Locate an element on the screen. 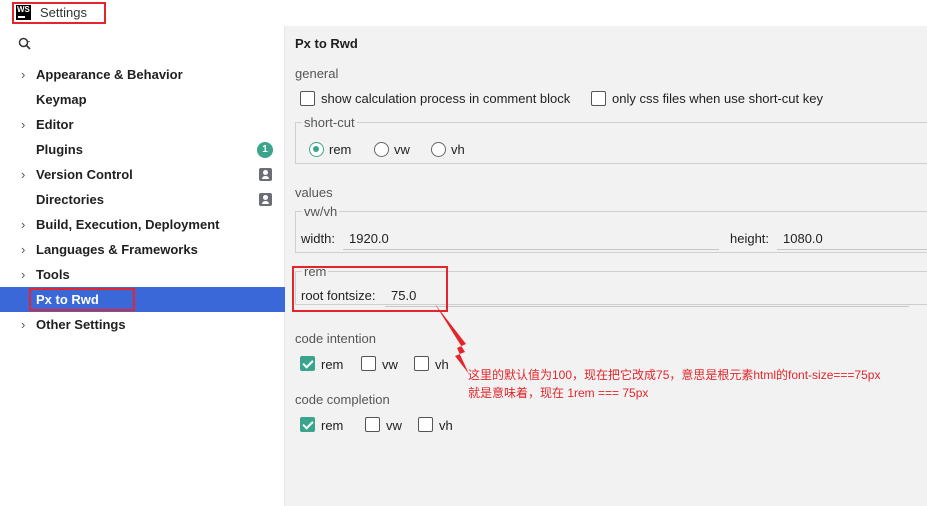 This screenshot has height=506, width=927. height-field-underline is located at coordinates (852, 249).